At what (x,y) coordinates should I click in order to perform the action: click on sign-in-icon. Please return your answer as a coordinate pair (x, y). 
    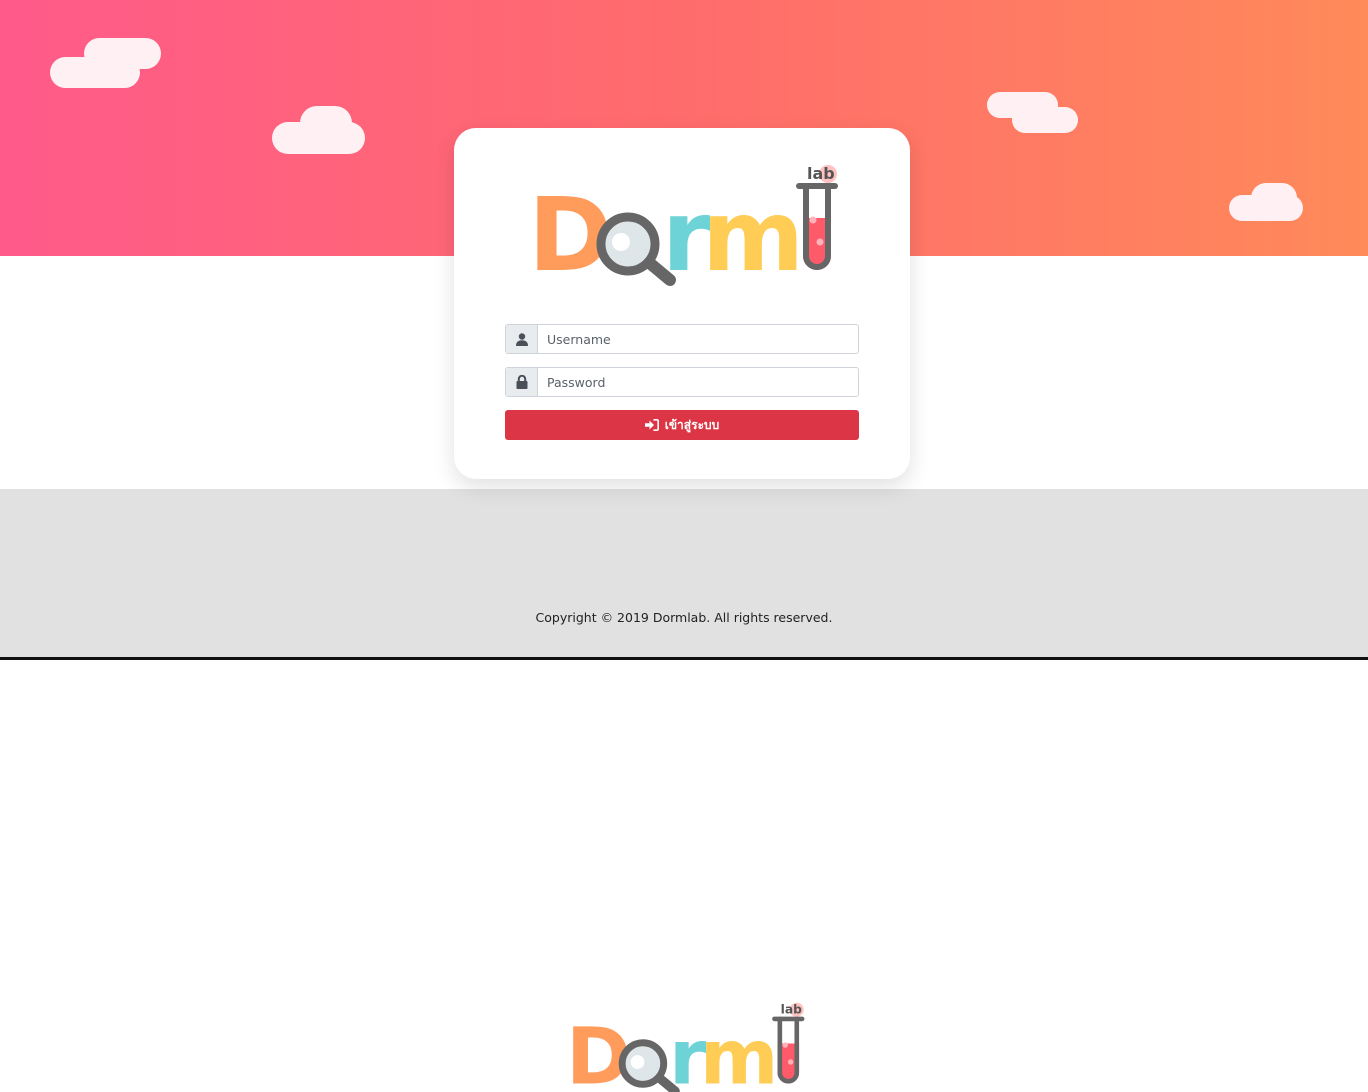
    Looking at the image, I should click on (651, 425).